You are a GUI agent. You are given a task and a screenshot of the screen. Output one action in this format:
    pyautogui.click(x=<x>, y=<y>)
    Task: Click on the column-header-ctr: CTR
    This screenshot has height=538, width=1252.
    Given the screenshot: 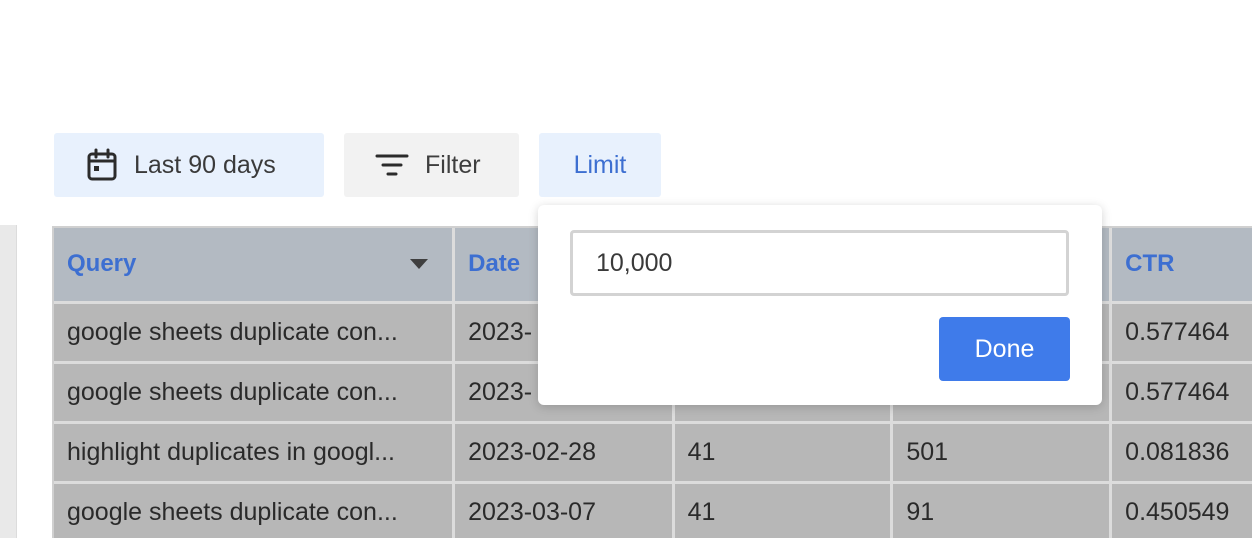 What is the action you would take?
    pyautogui.click(x=1181, y=266)
    